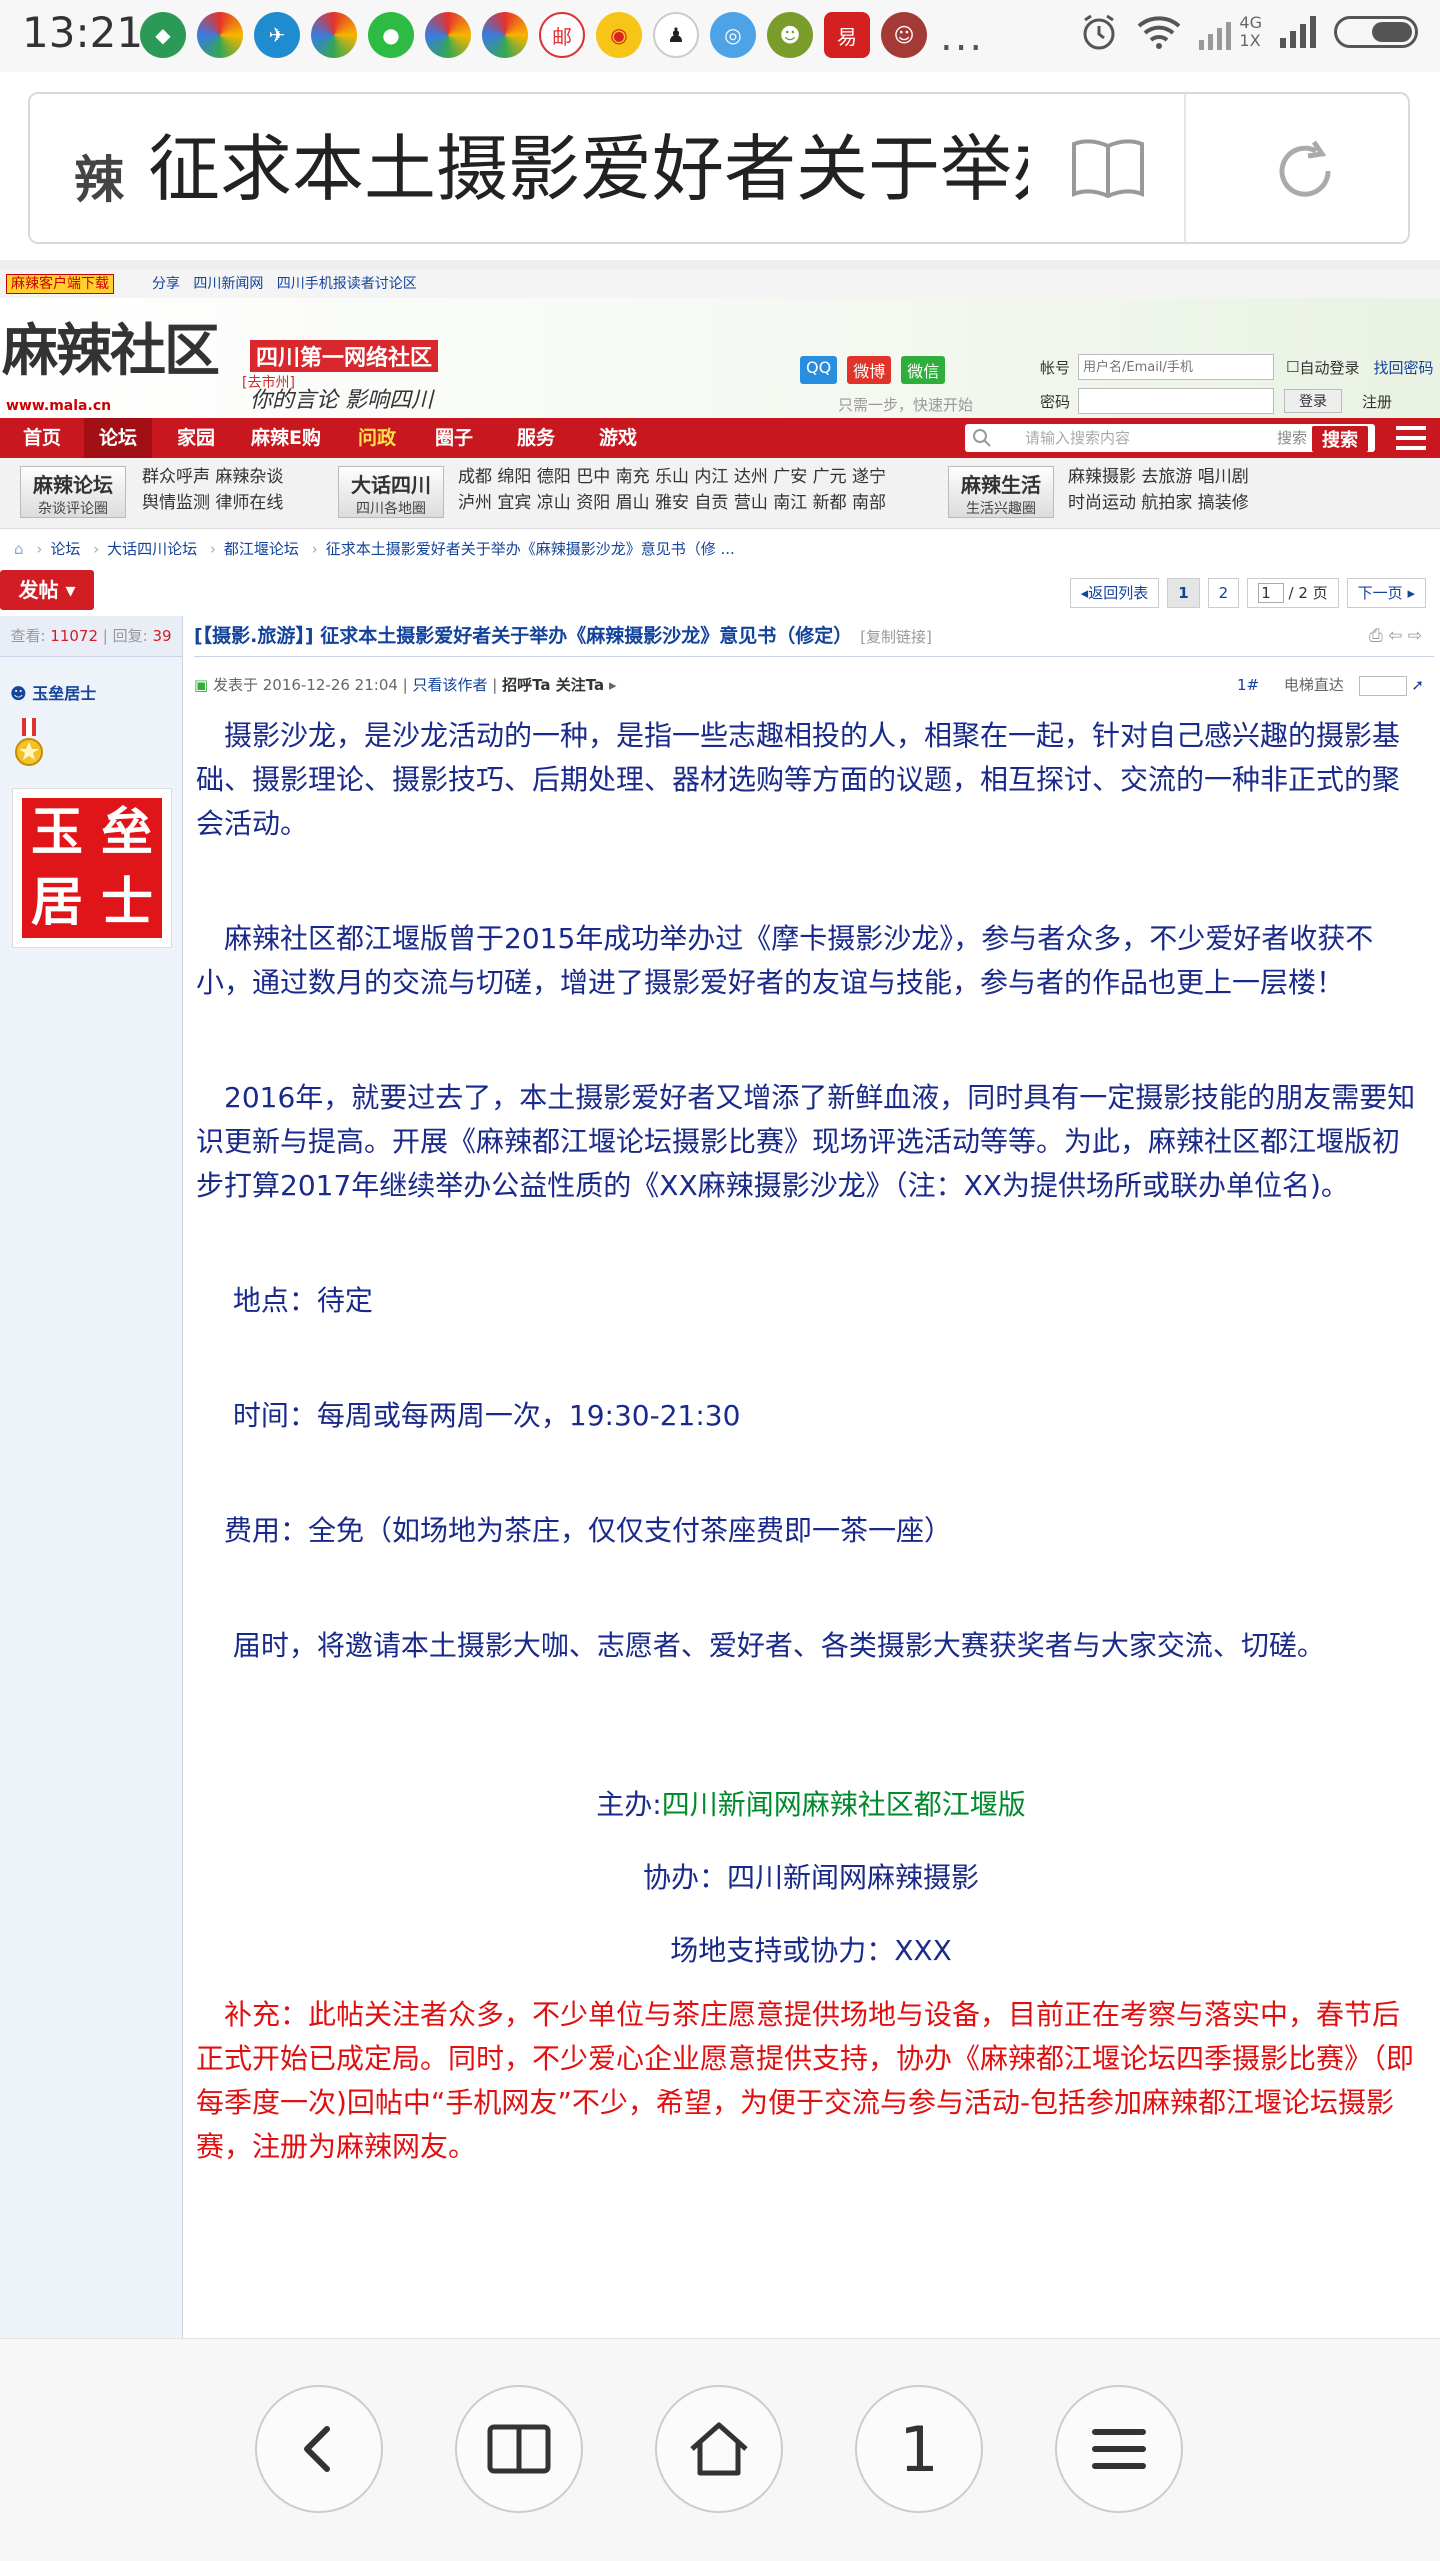  I want to click on reload-icon, so click(1305, 171).